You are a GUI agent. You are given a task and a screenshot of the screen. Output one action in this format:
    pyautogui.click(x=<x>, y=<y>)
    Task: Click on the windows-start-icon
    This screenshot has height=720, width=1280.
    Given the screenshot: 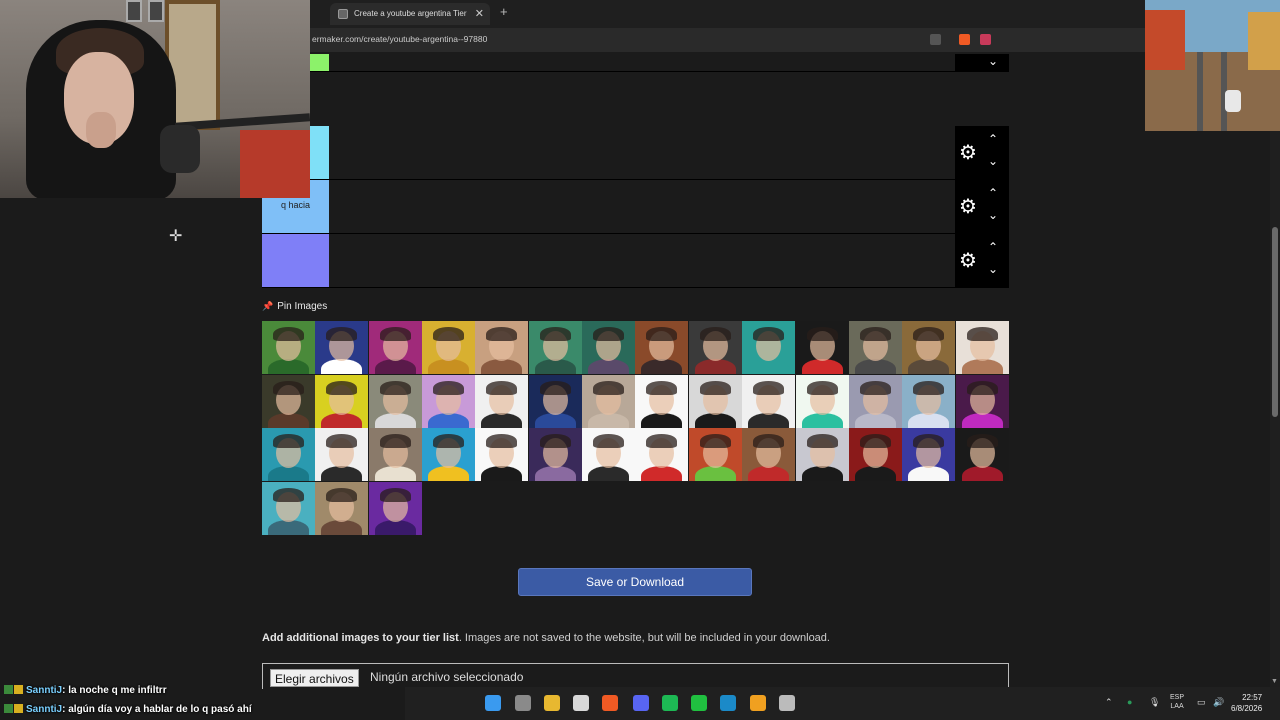 What is the action you would take?
    pyautogui.click(x=493, y=703)
    